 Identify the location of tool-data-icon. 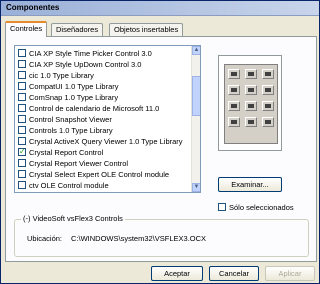
(268, 122).